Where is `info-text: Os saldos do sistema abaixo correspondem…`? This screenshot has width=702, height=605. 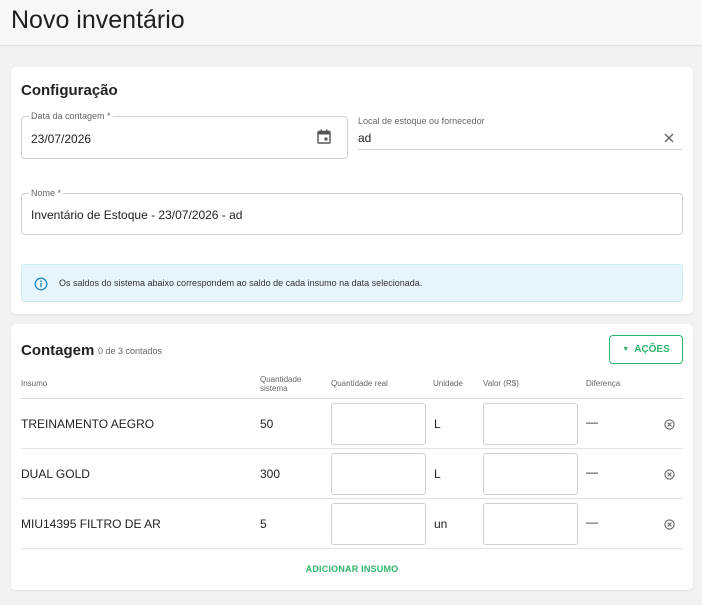
info-text: Os saldos do sistema abaixo correspondem… is located at coordinates (241, 283).